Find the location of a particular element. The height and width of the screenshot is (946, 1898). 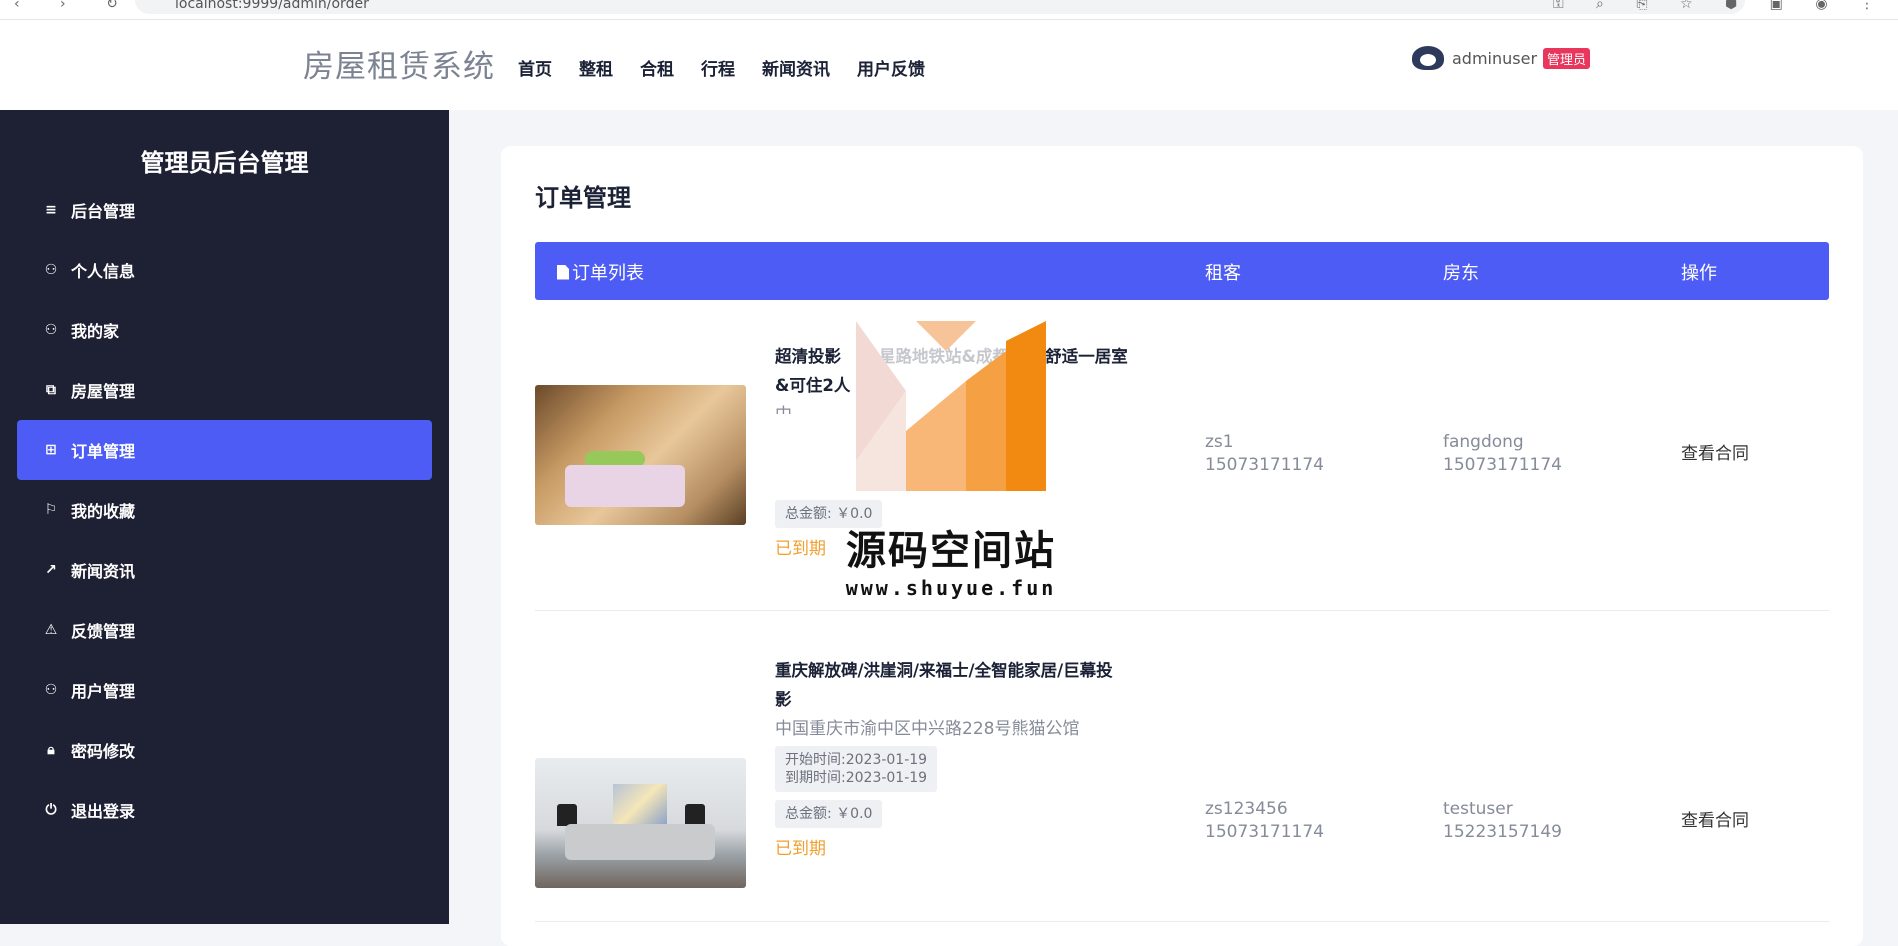

house-title-part: 卧 is located at coordinates (868, 385).